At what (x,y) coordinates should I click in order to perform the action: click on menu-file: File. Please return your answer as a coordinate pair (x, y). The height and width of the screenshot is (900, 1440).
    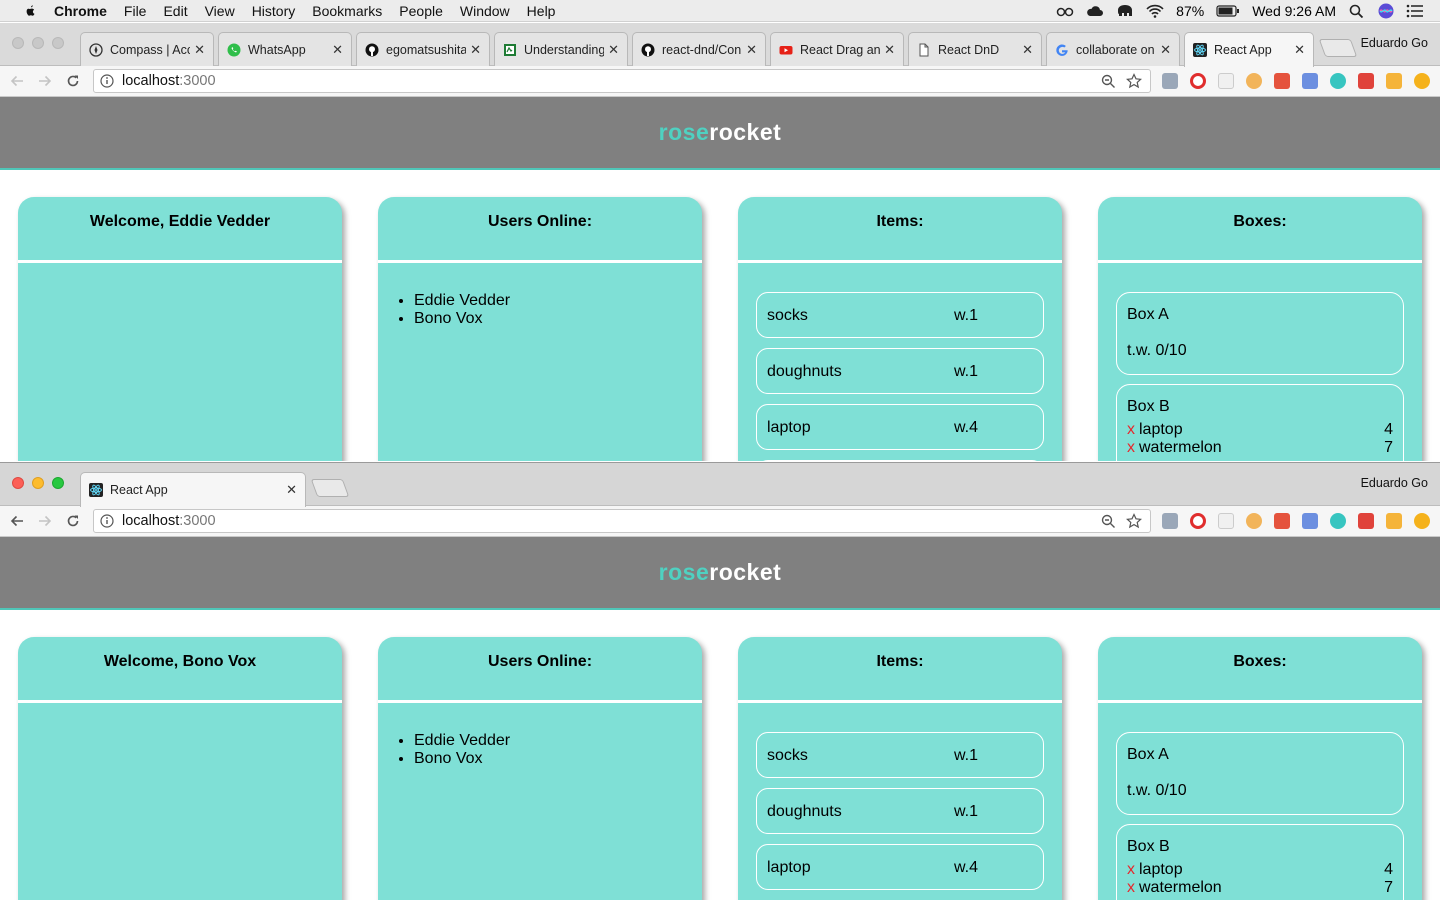
    Looking at the image, I should click on (135, 11).